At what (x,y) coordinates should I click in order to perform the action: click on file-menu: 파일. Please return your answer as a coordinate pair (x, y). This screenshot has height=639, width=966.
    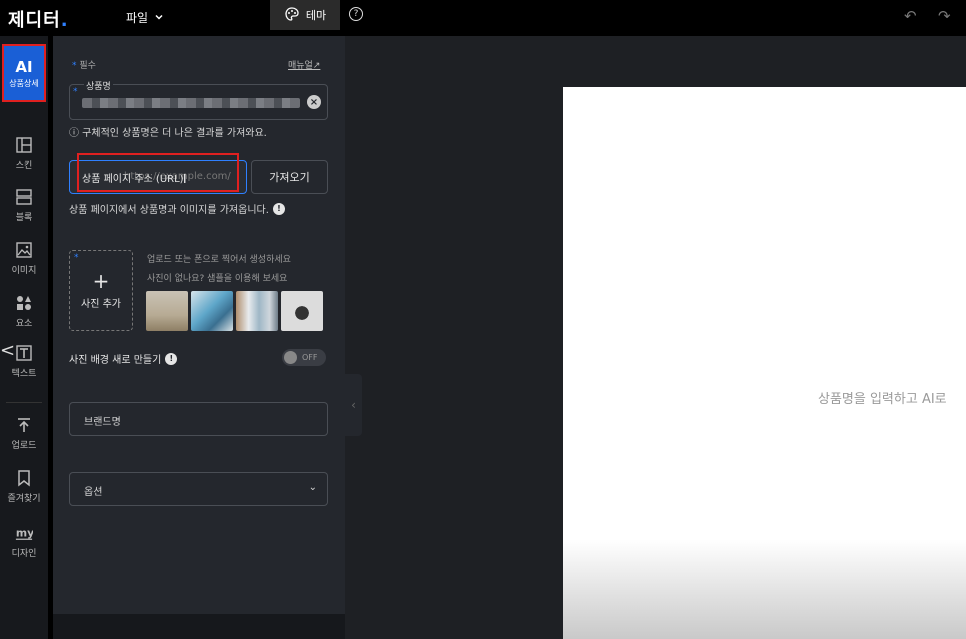
    Looking at the image, I should click on (145, 17).